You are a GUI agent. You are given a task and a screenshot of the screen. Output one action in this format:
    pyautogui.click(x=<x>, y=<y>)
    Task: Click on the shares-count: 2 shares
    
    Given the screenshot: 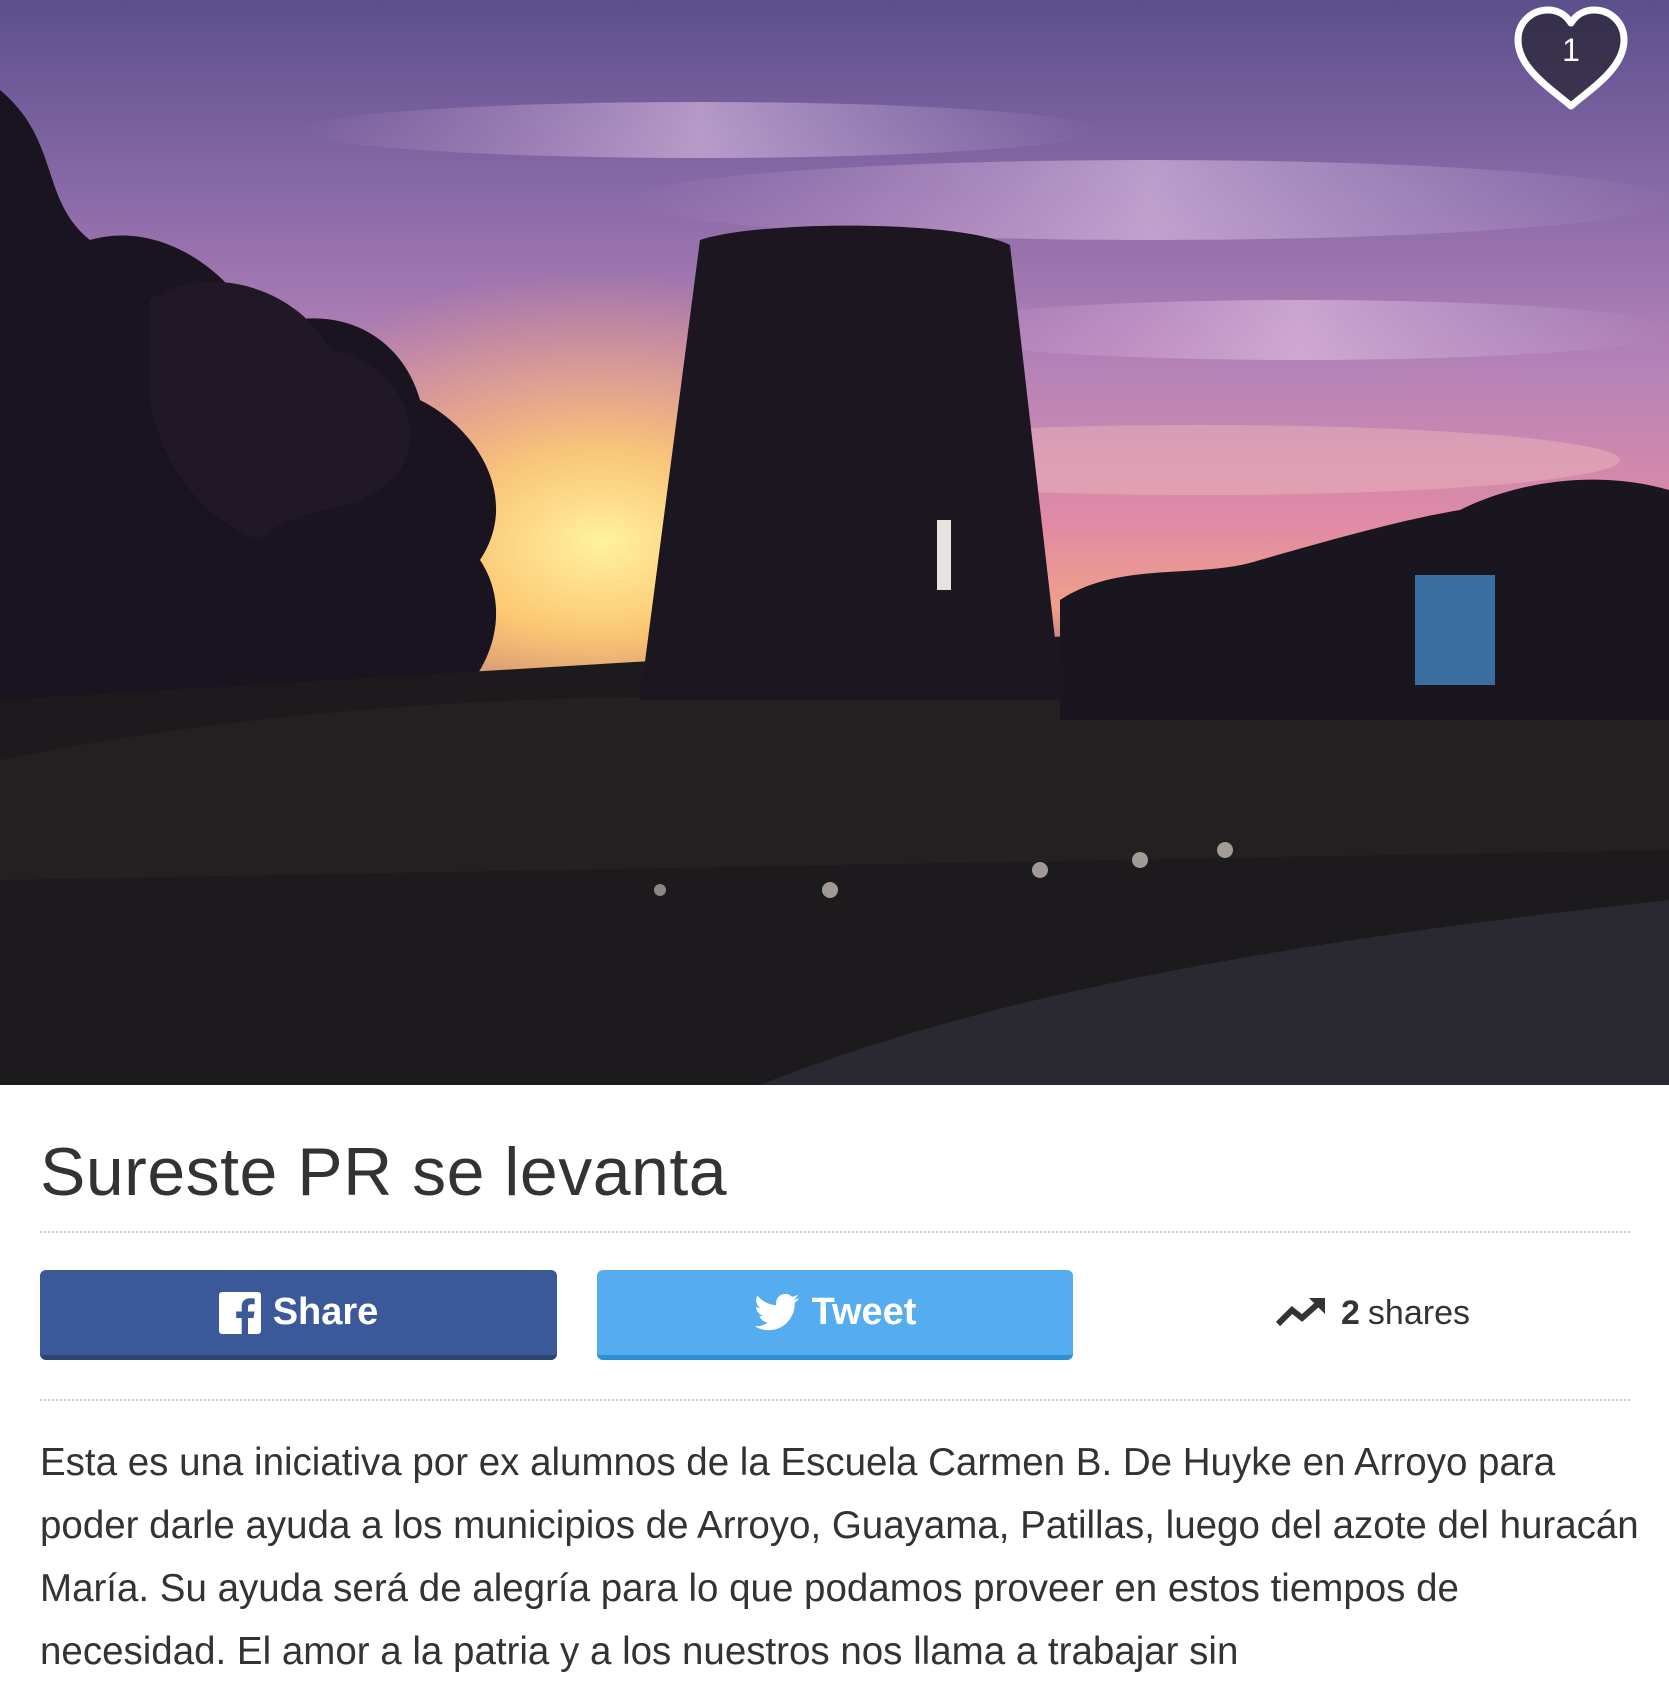 What is the action you would take?
    pyautogui.click(x=1372, y=1313)
    